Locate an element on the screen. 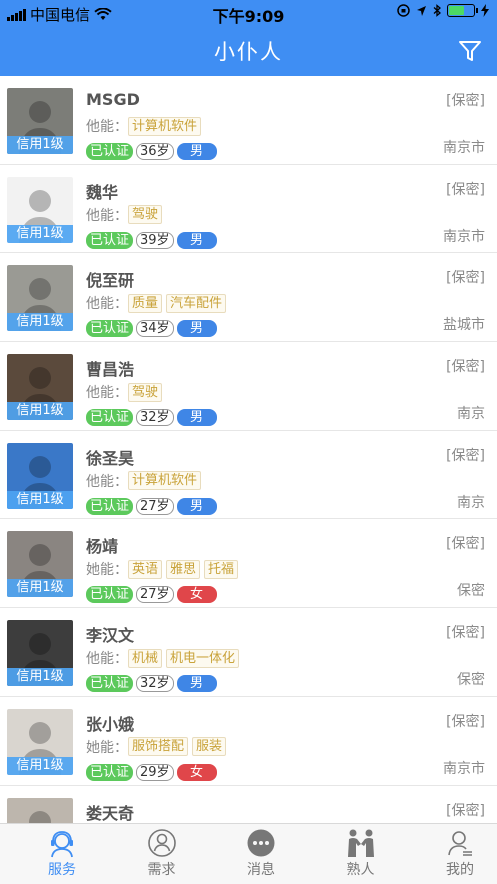 Image resolution: width=497 pixels, height=884 pixels. tags-row: 已认证 29岁 女 is located at coordinates (151, 772).